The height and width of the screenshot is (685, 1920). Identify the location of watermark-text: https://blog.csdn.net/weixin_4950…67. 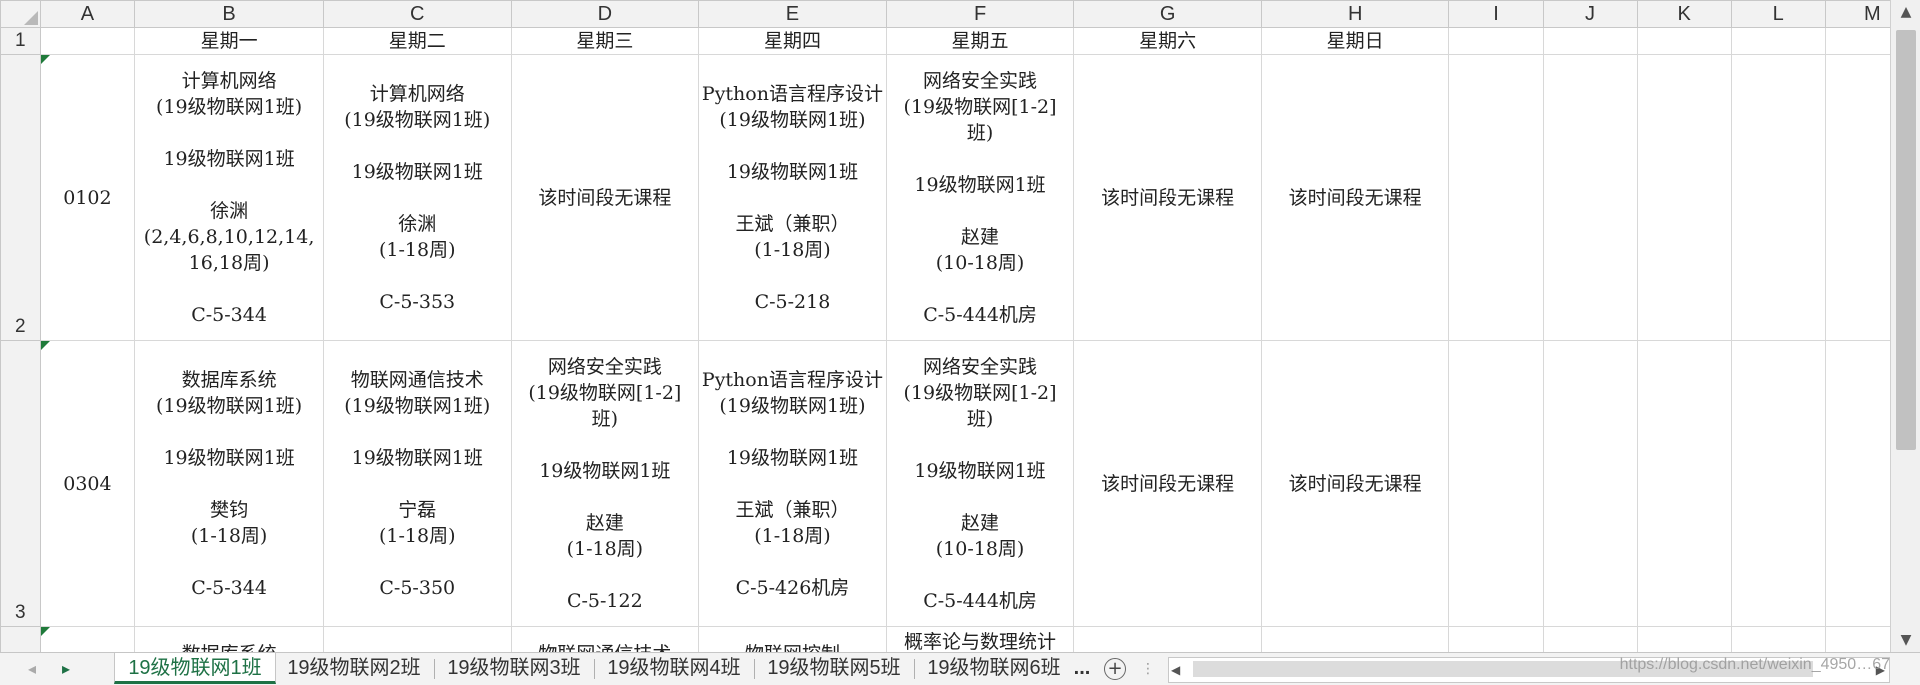
(1754, 664).